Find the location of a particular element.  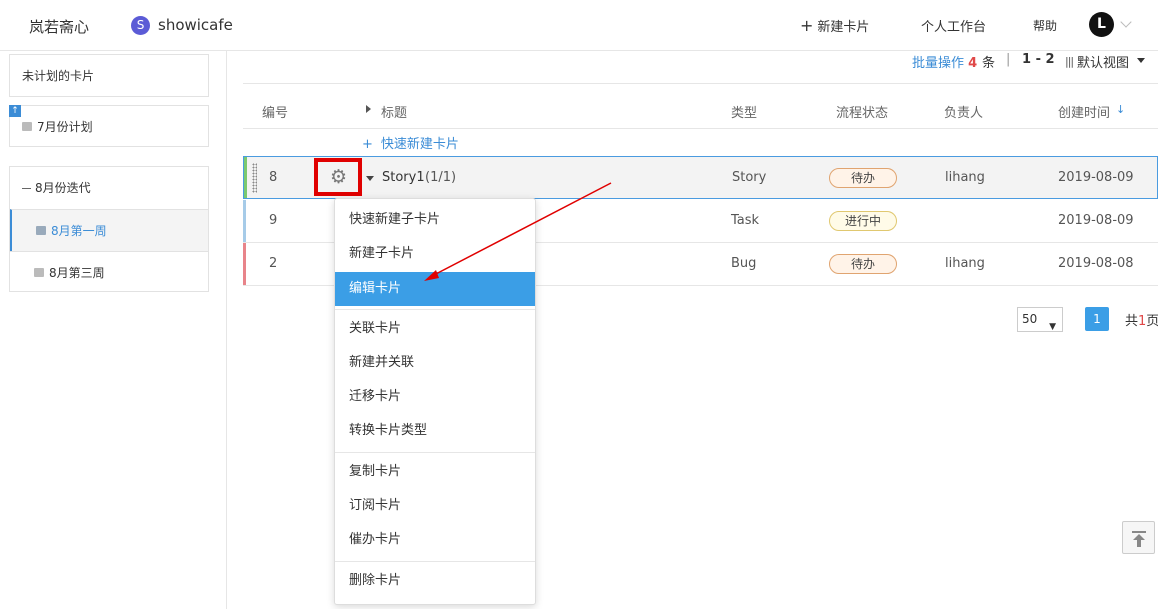

menu-item-urge-card: 催办卡片 is located at coordinates (435, 540).